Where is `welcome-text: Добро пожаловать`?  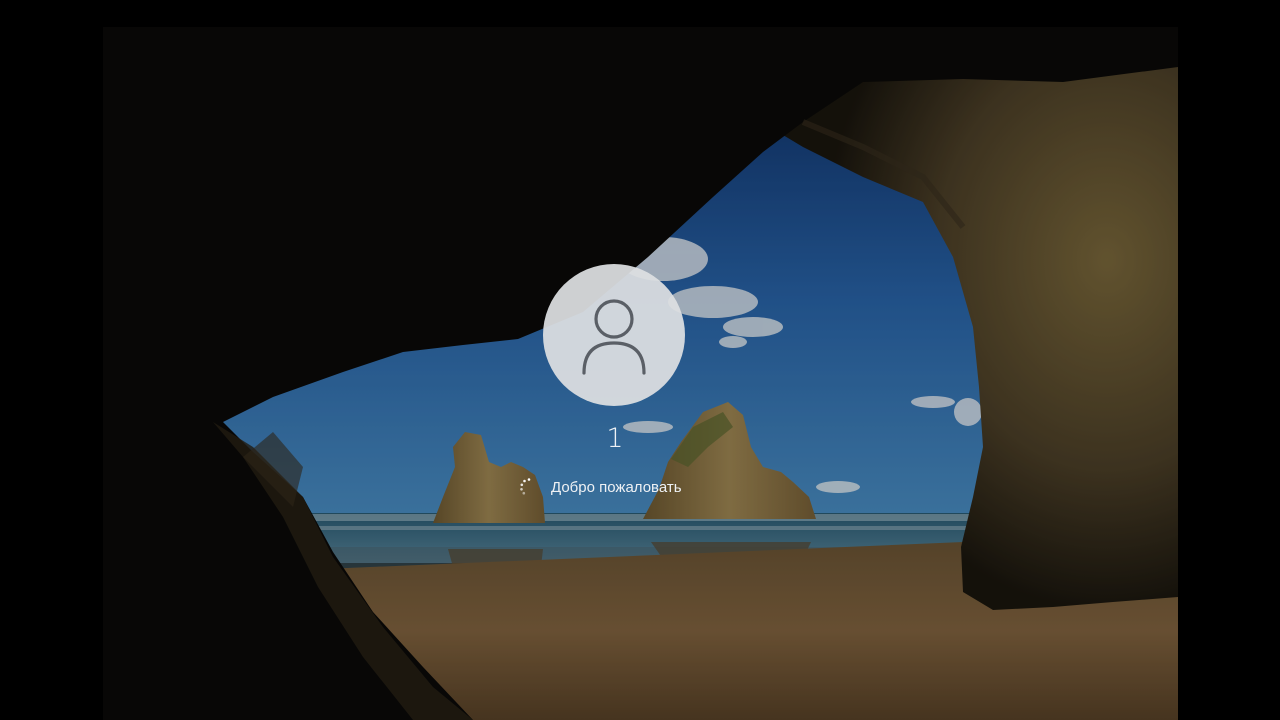
welcome-text: Добро пожаловать is located at coordinates (616, 487).